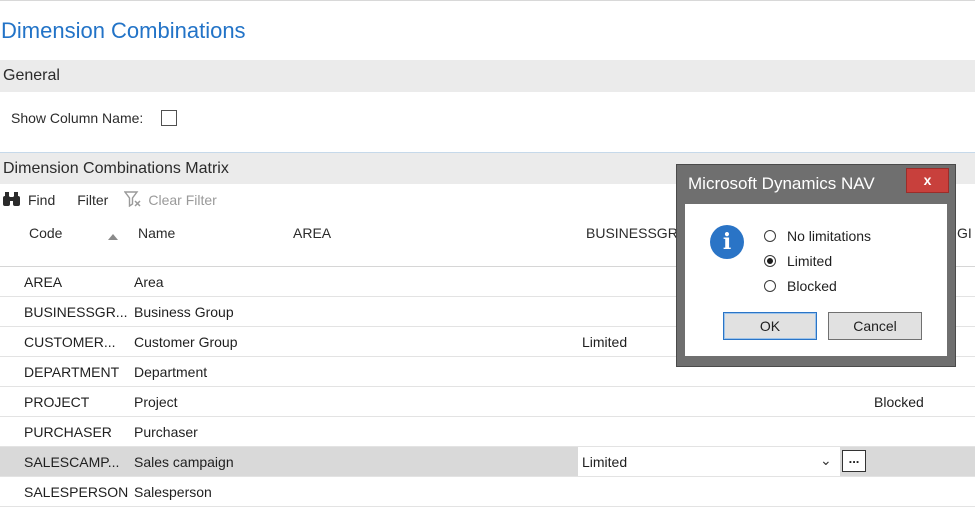 The image size is (975, 511). I want to click on row-code: PROJECT, so click(57, 402).